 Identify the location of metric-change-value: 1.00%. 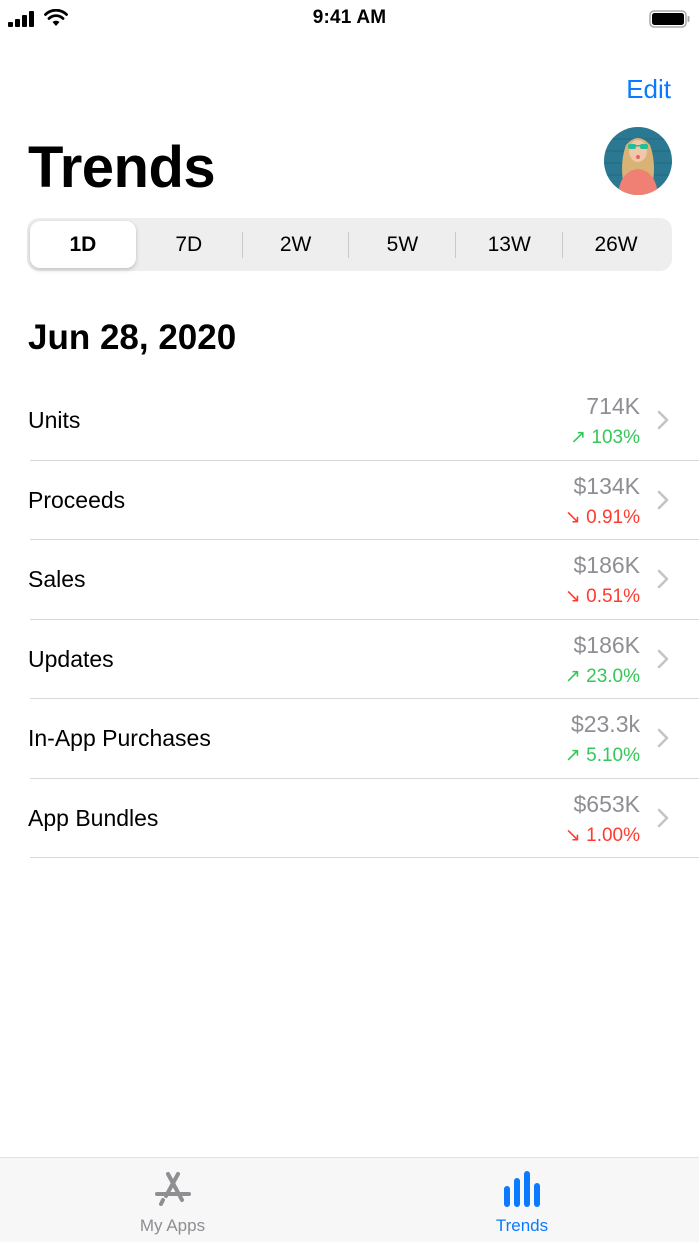
(613, 835).